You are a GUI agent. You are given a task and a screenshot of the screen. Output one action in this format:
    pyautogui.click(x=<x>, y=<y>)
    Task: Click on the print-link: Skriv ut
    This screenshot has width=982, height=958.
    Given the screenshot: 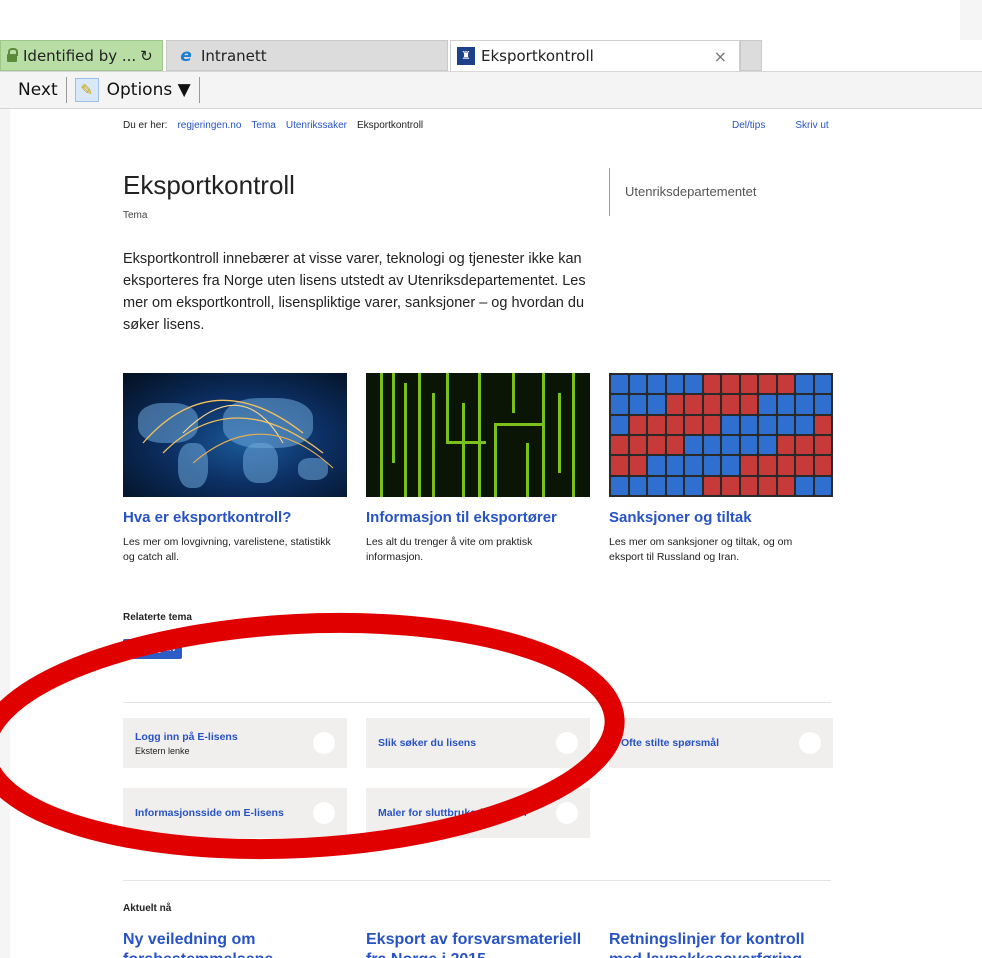 What is the action you would take?
    pyautogui.click(x=811, y=125)
    